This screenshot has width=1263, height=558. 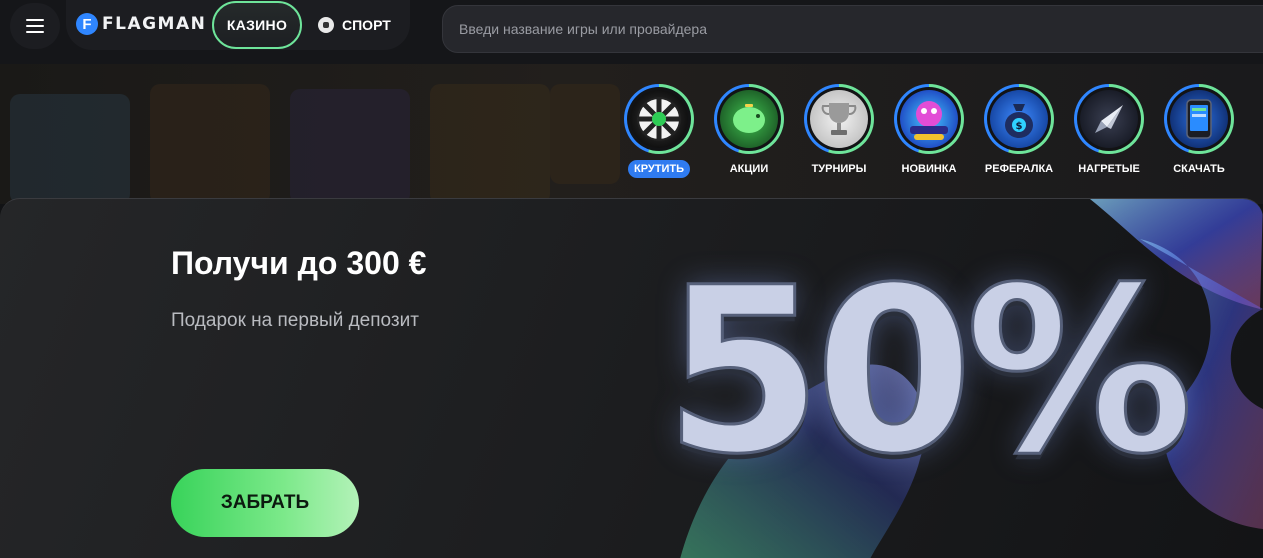 What do you see at coordinates (299, 263) in the screenshot?
I see `banner-title: Получи до 300 €` at bounding box center [299, 263].